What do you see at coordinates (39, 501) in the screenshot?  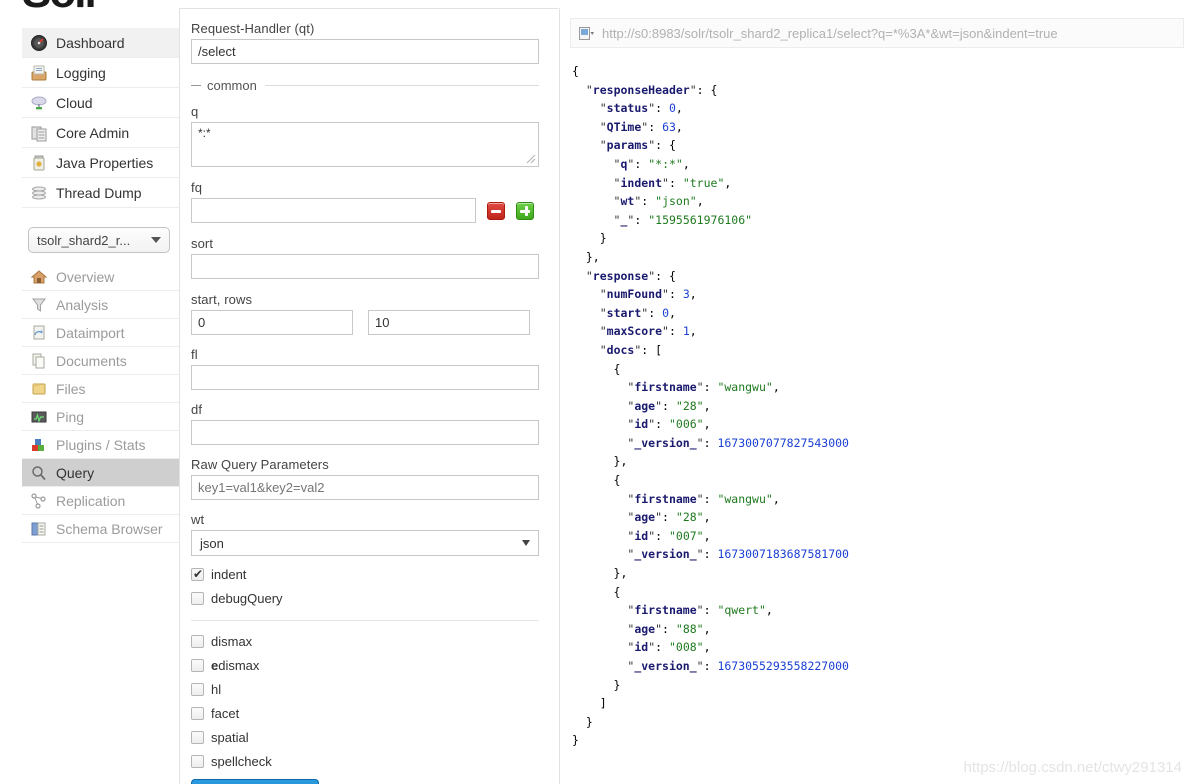 I see `replication-icon` at bounding box center [39, 501].